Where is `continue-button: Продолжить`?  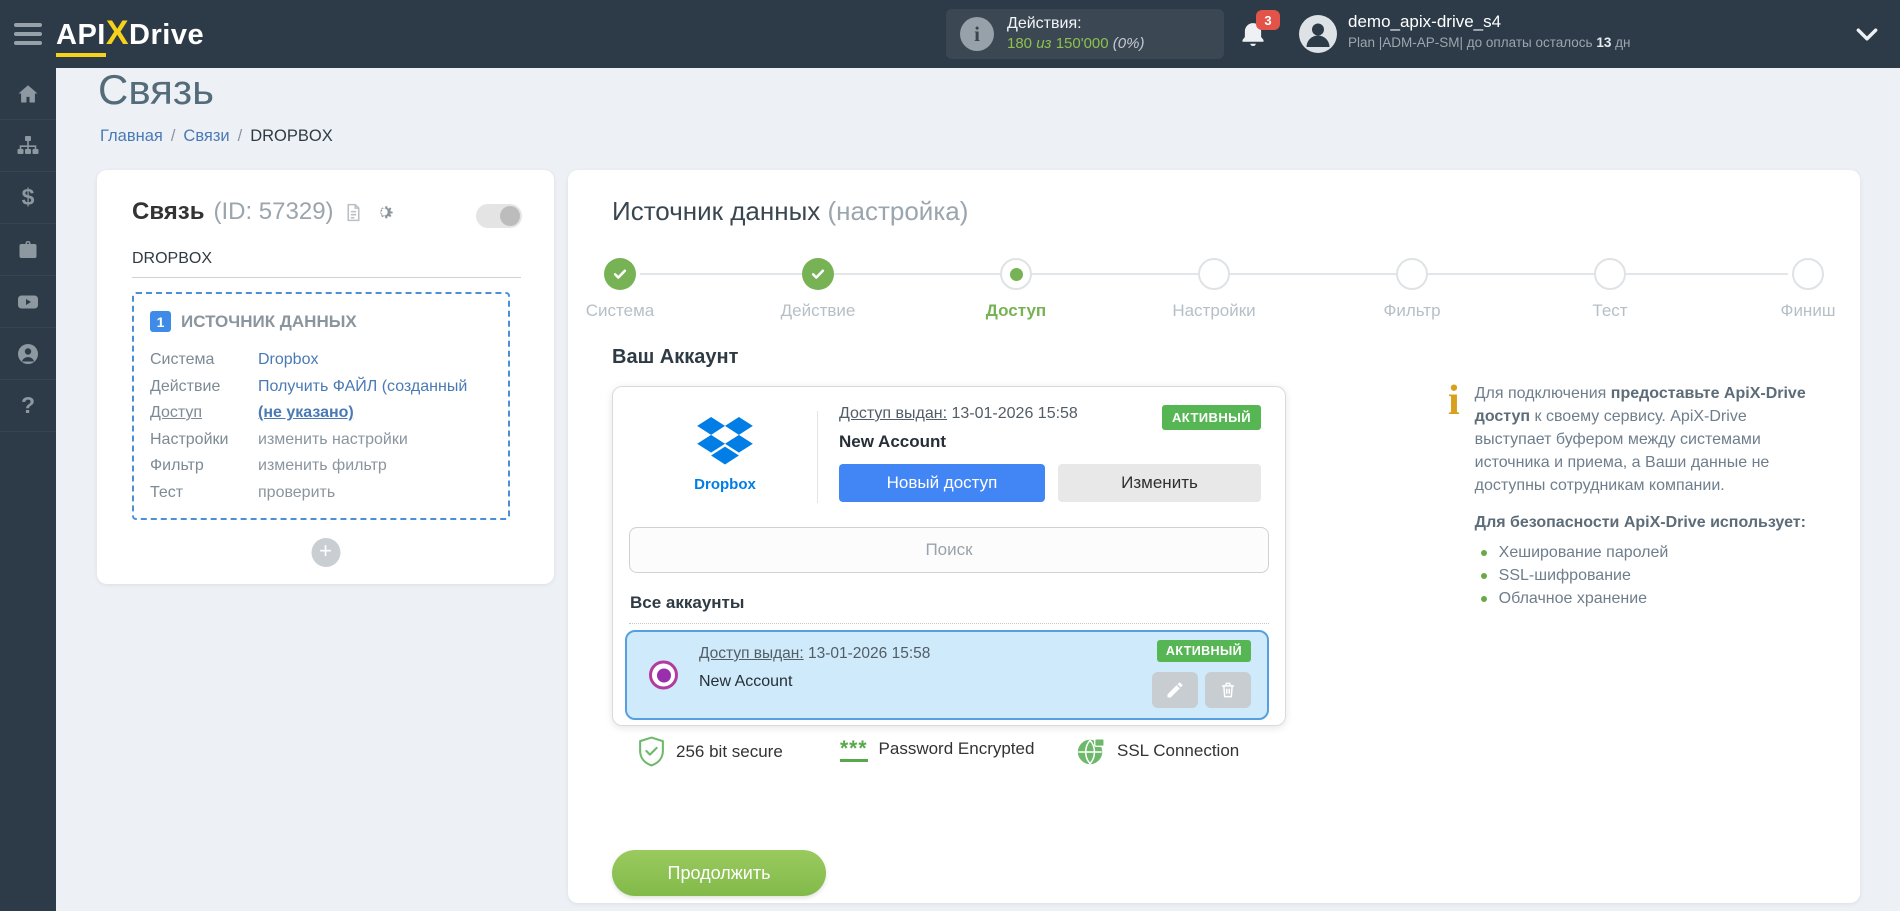
continue-button: Продолжить is located at coordinates (719, 873).